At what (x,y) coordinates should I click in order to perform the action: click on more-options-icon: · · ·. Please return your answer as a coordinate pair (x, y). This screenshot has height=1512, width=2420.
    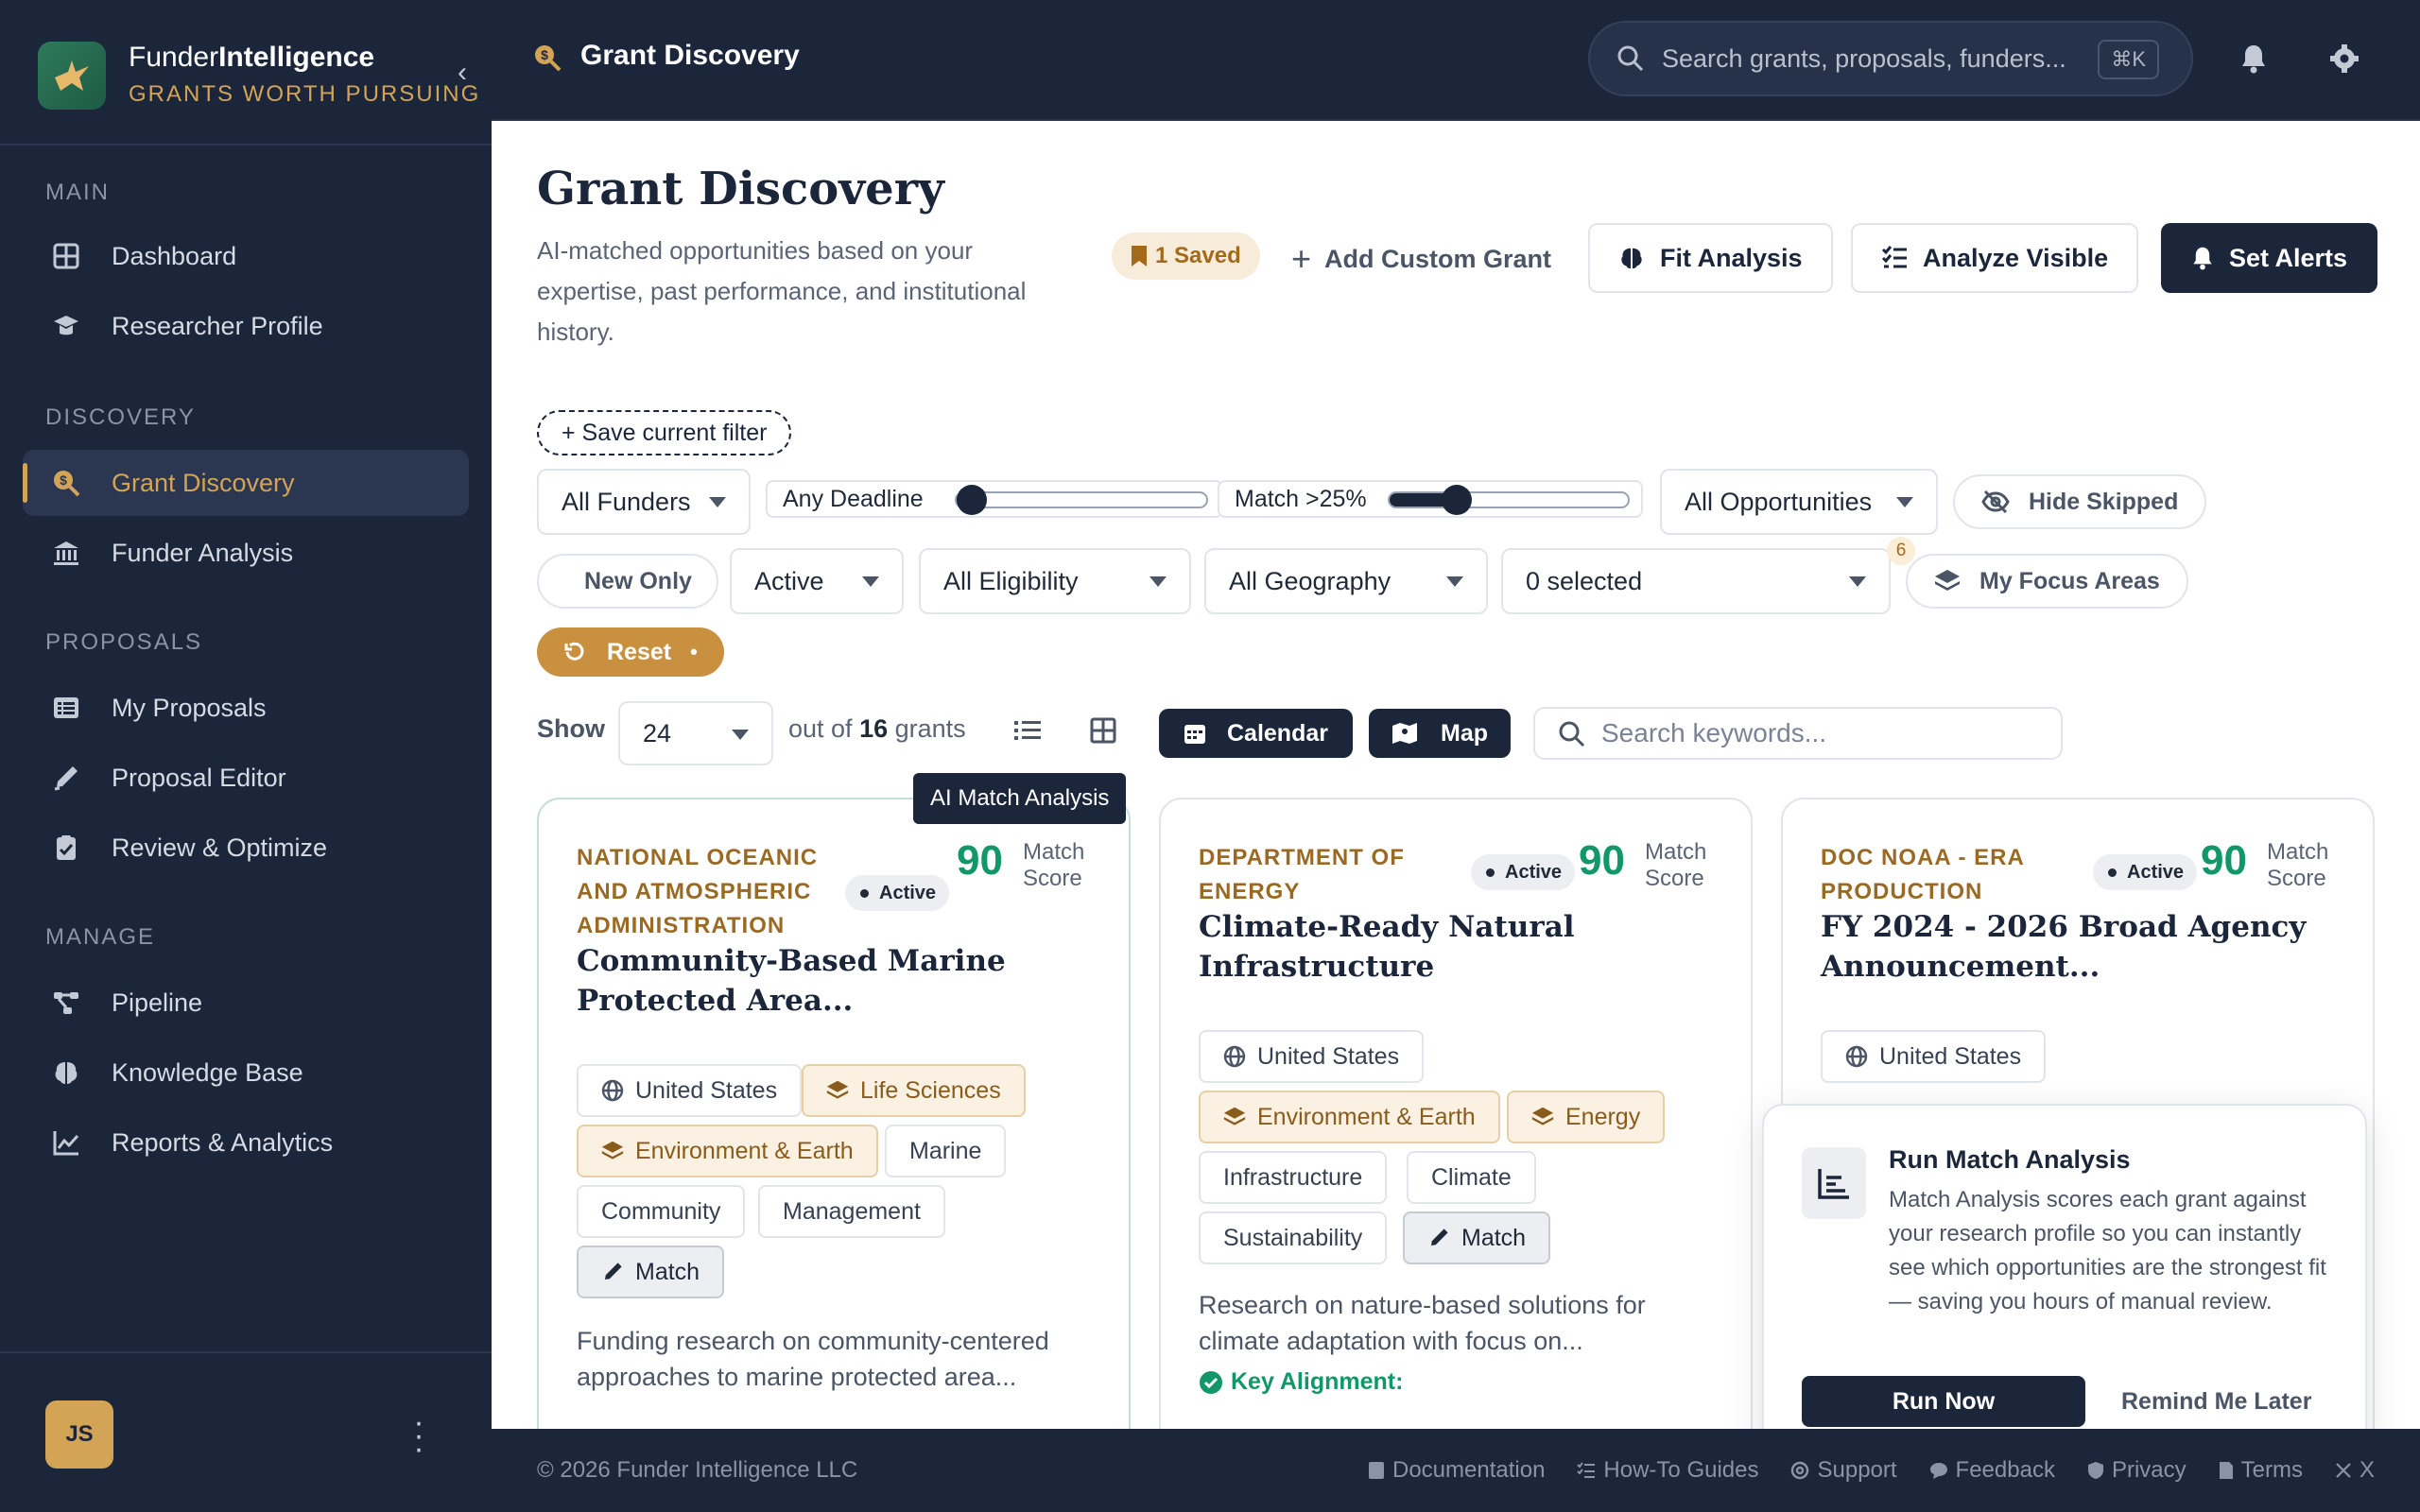
    Looking at the image, I should click on (418, 1435).